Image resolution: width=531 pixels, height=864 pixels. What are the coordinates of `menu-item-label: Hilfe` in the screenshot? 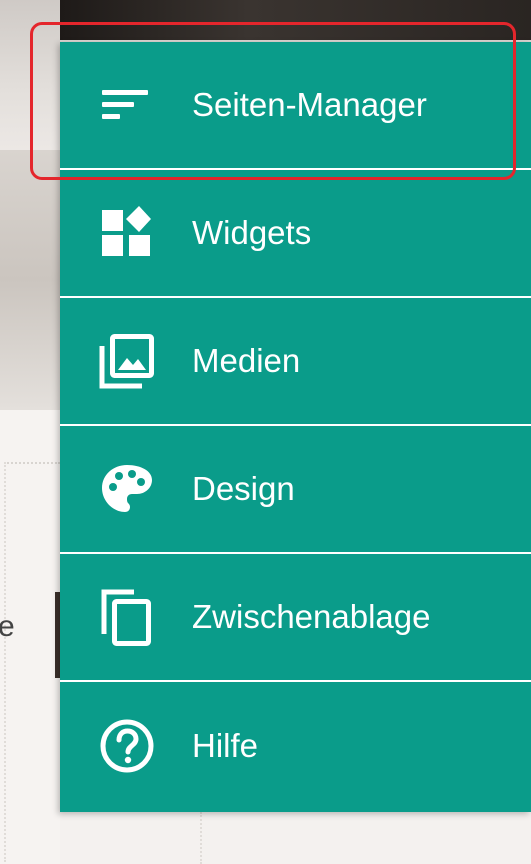 It's located at (225, 745).